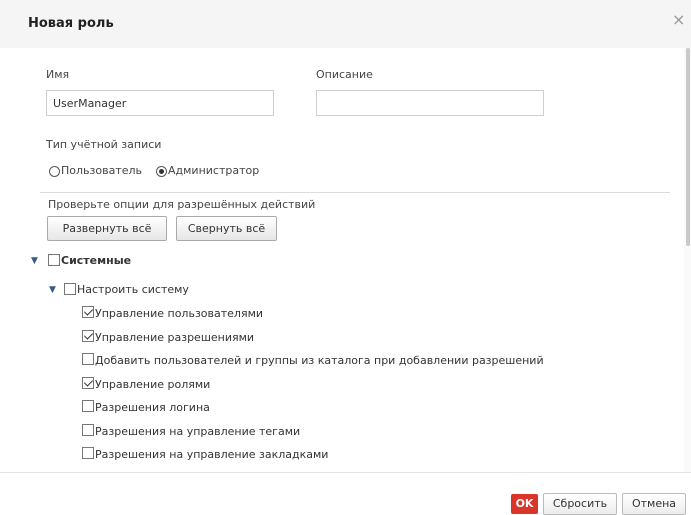 The height and width of the screenshot is (515, 691). I want to click on section-divider, so click(355, 192).